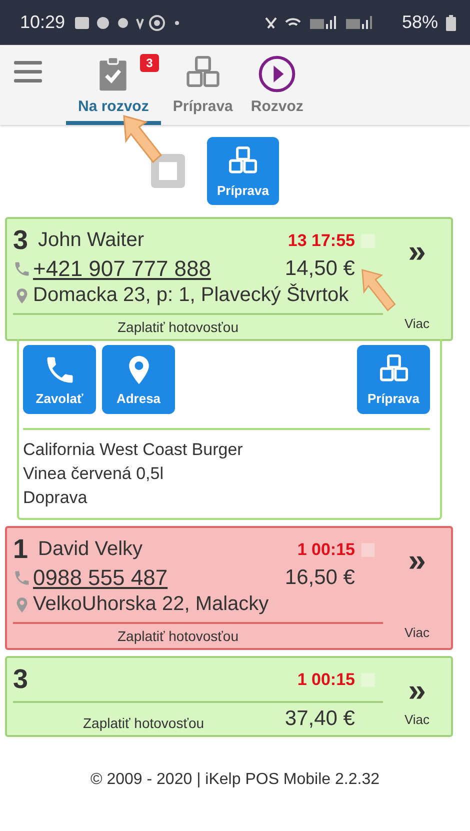 The width and height of the screenshot is (470, 831). What do you see at coordinates (229, 696) in the screenshot?
I see `order-card: 3 1 00:15 Zaplatiť hotovosťou 37,40 € » Viac` at bounding box center [229, 696].